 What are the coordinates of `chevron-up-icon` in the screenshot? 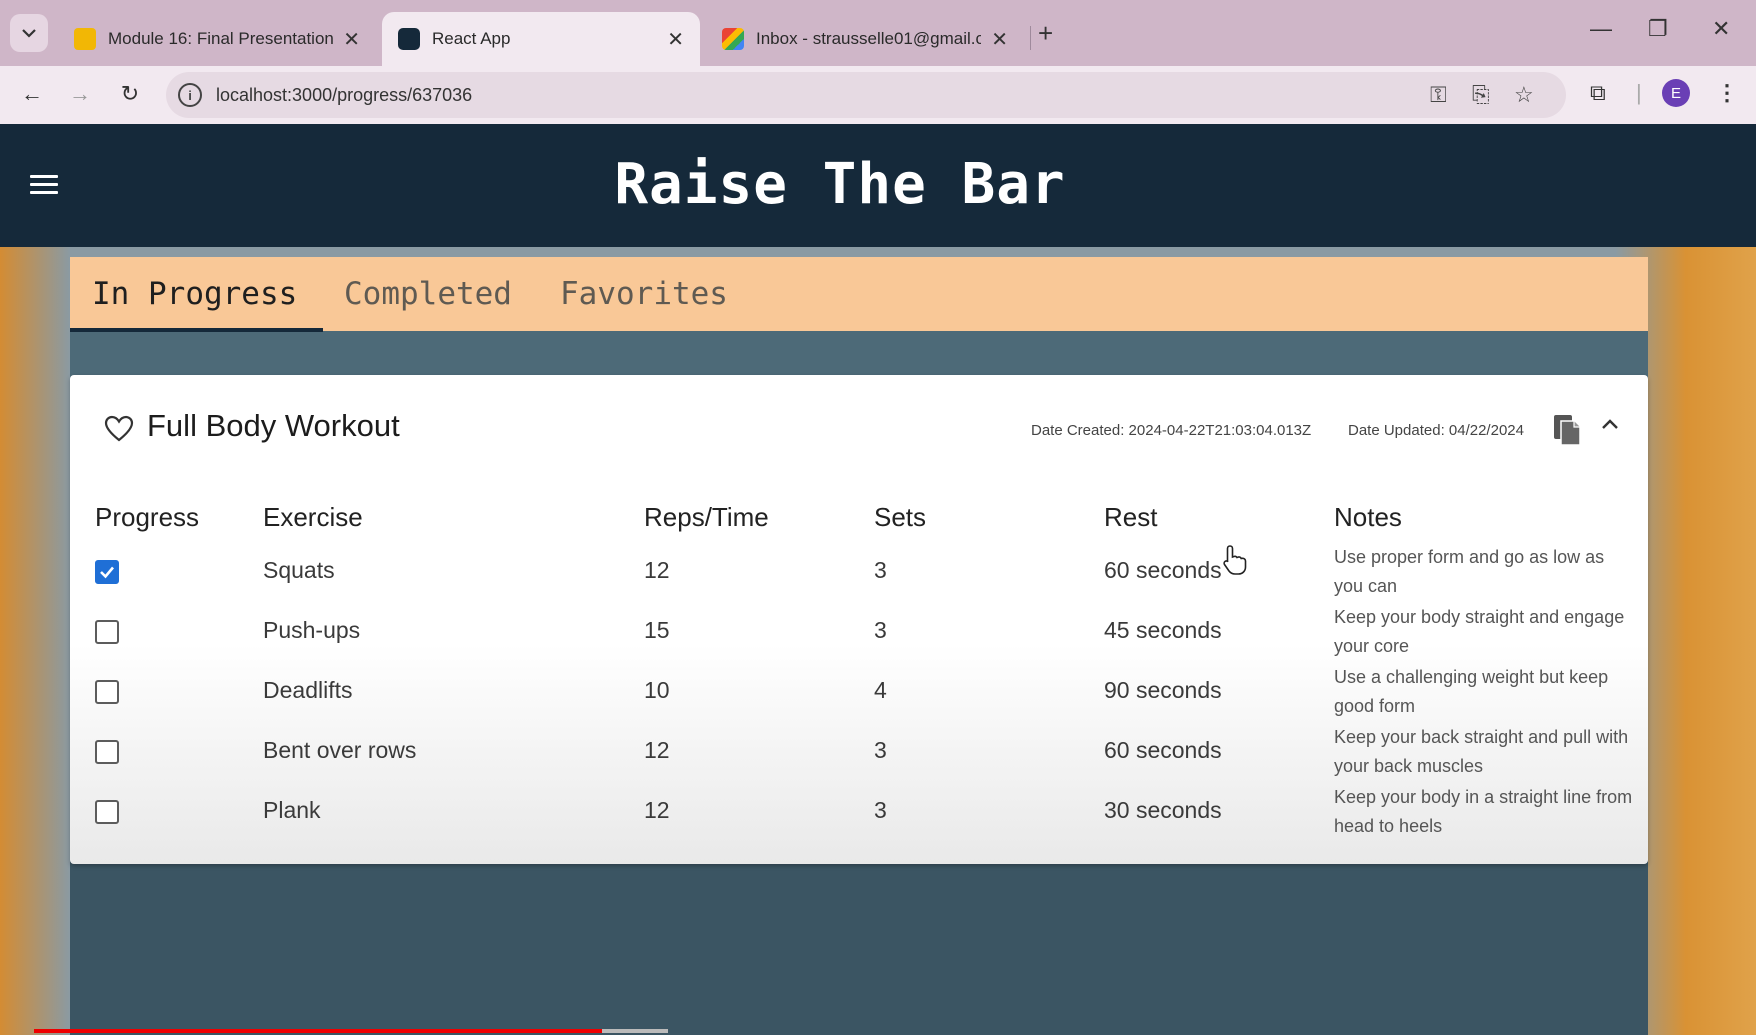 It's located at (1610, 425).